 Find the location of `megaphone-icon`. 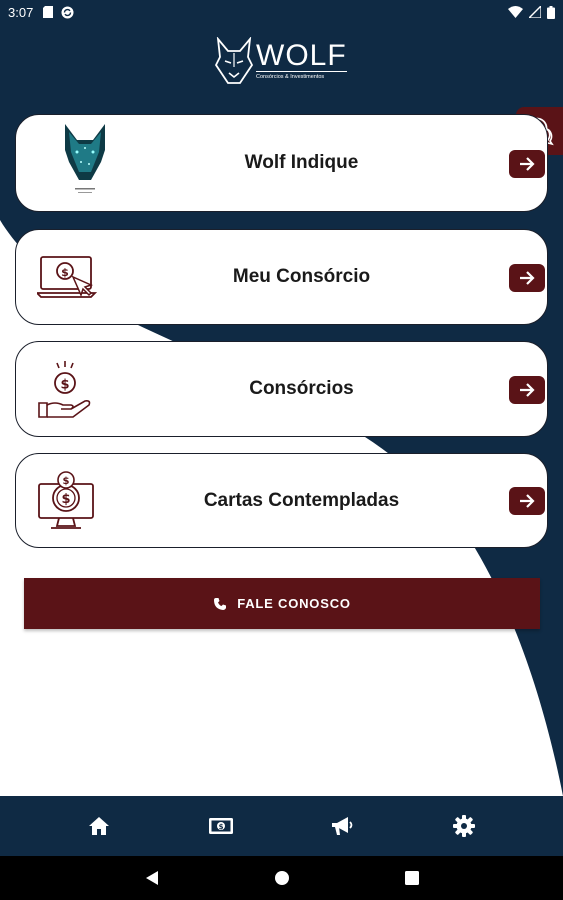

megaphone-icon is located at coordinates (342, 826).